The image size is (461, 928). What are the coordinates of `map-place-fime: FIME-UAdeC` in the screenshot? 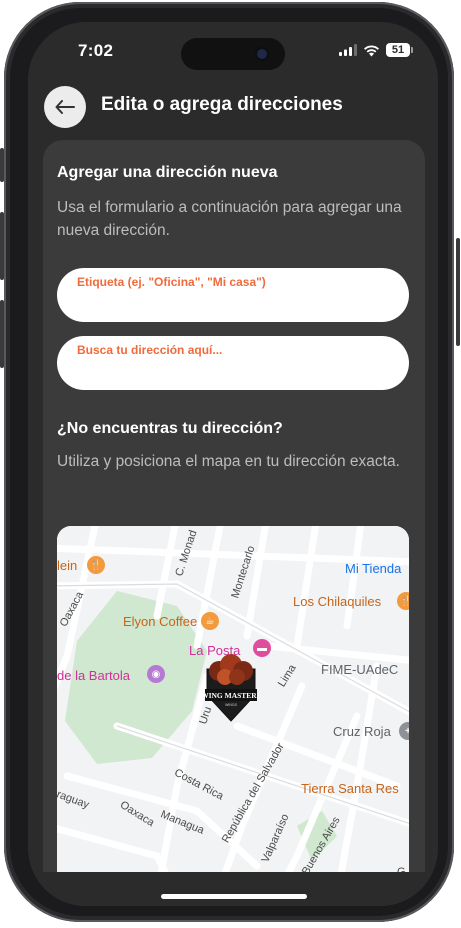 It's located at (360, 669).